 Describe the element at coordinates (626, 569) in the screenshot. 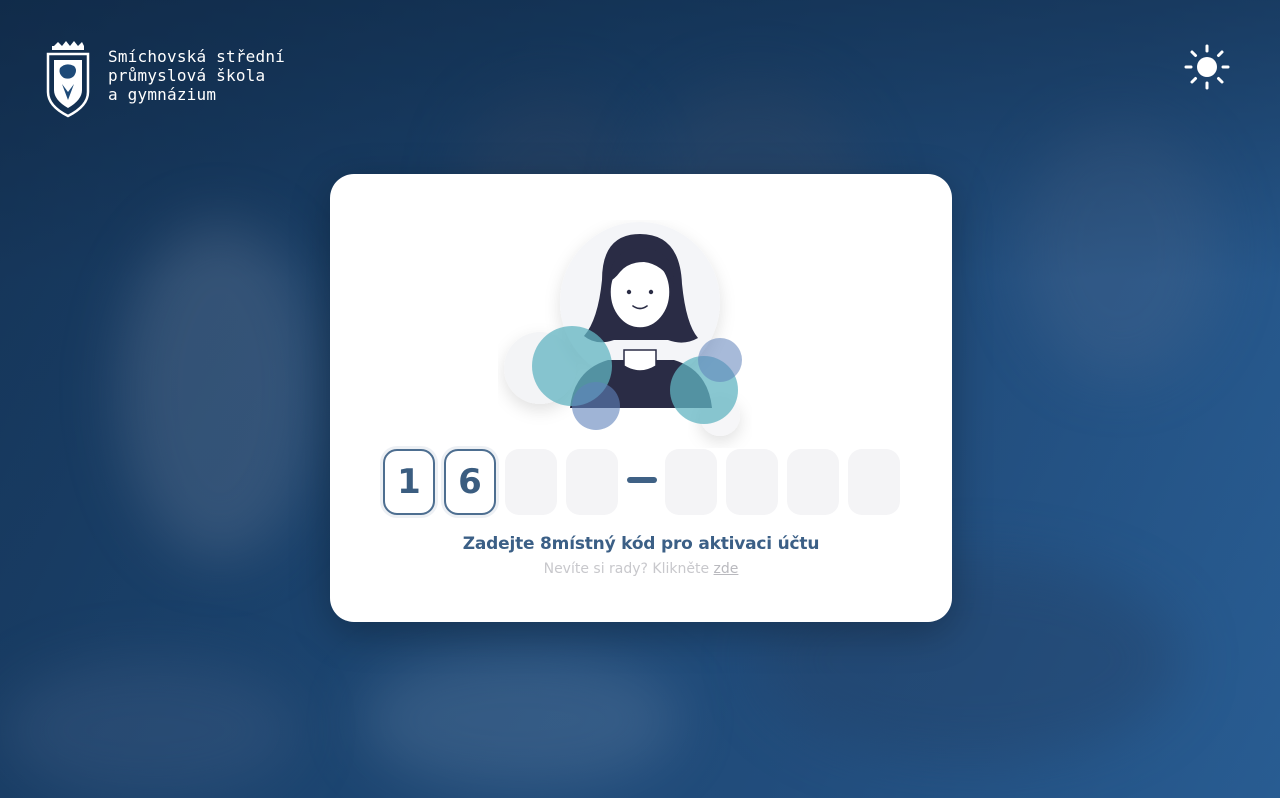

I see `help-prefix: Nevíte si rady? Klikněte` at that location.